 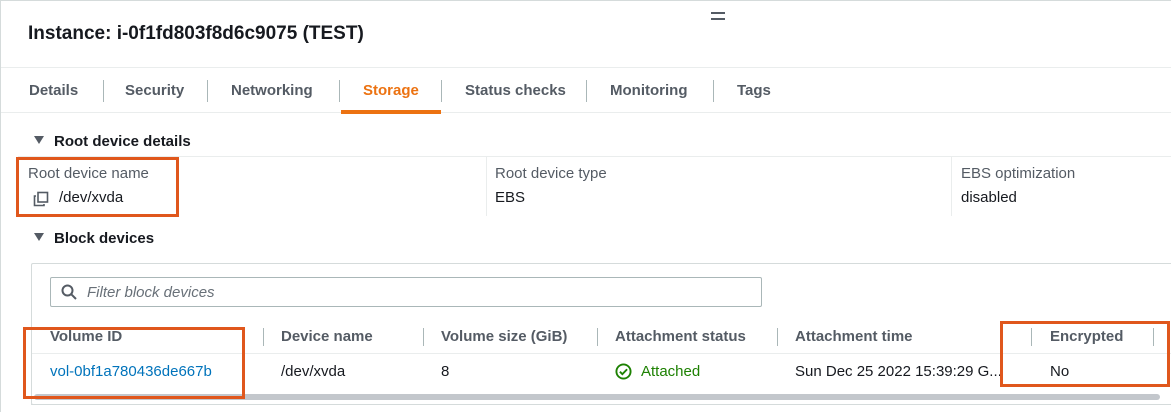 What do you see at coordinates (391, 91) in the screenshot?
I see `tab-storage: Storage` at bounding box center [391, 91].